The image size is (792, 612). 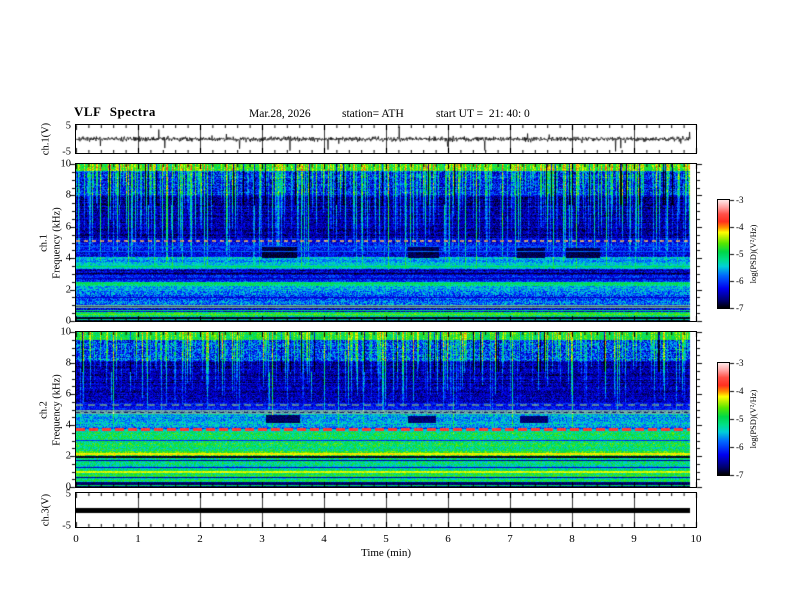 I want to click on ch1-voltage-panel, so click(x=386, y=139).